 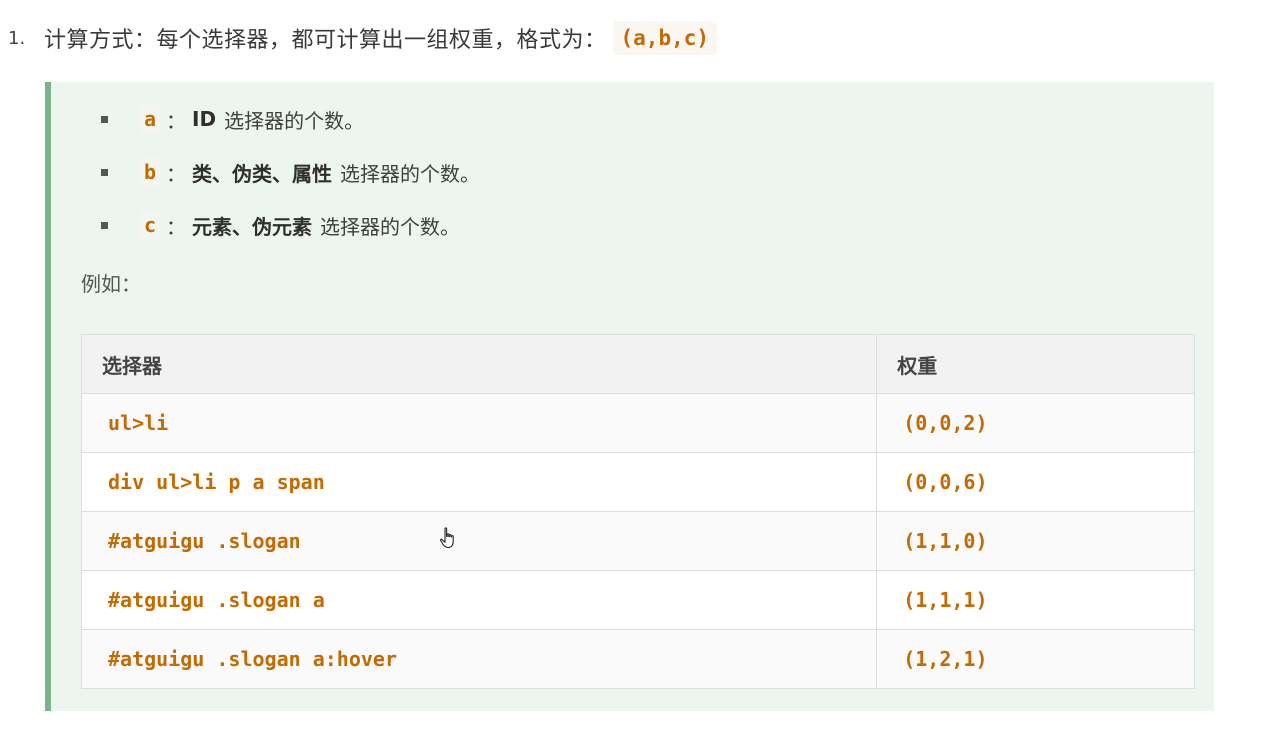 What do you see at coordinates (446, 538) in the screenshot?
I see `hand-pointer-icon` at bounding box center [446, 538].